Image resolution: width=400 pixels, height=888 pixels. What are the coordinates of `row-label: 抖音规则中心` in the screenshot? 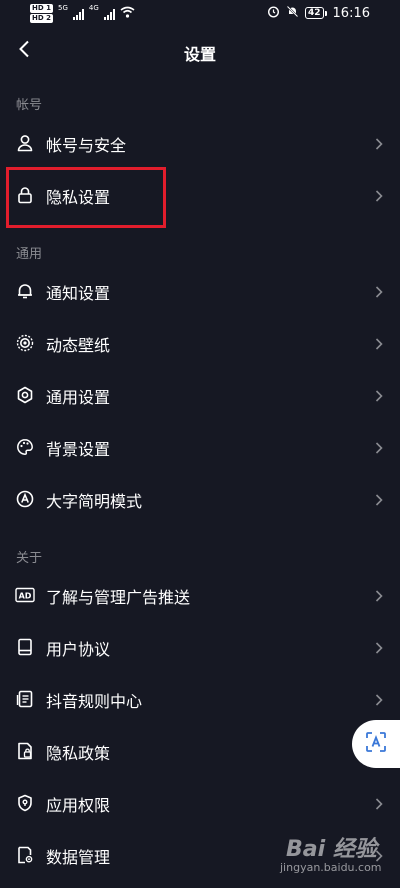 It's located at (94, 701).